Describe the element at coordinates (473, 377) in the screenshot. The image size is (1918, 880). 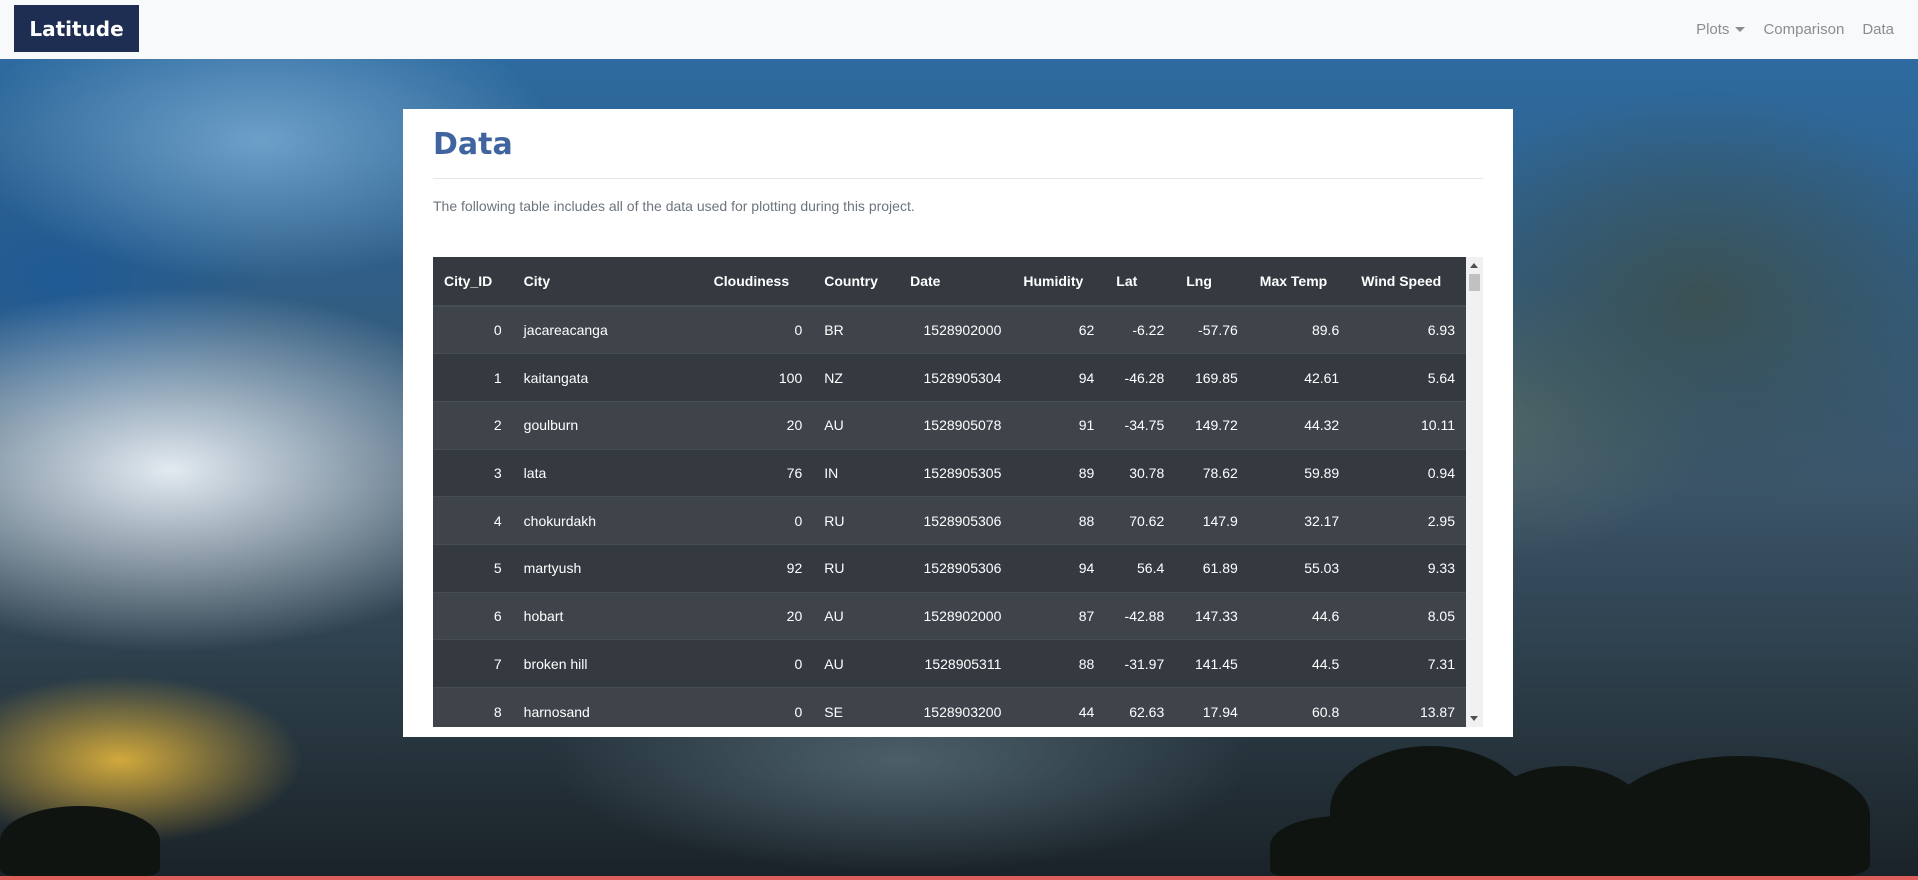
I see `cell-city-id: 1` at that location.